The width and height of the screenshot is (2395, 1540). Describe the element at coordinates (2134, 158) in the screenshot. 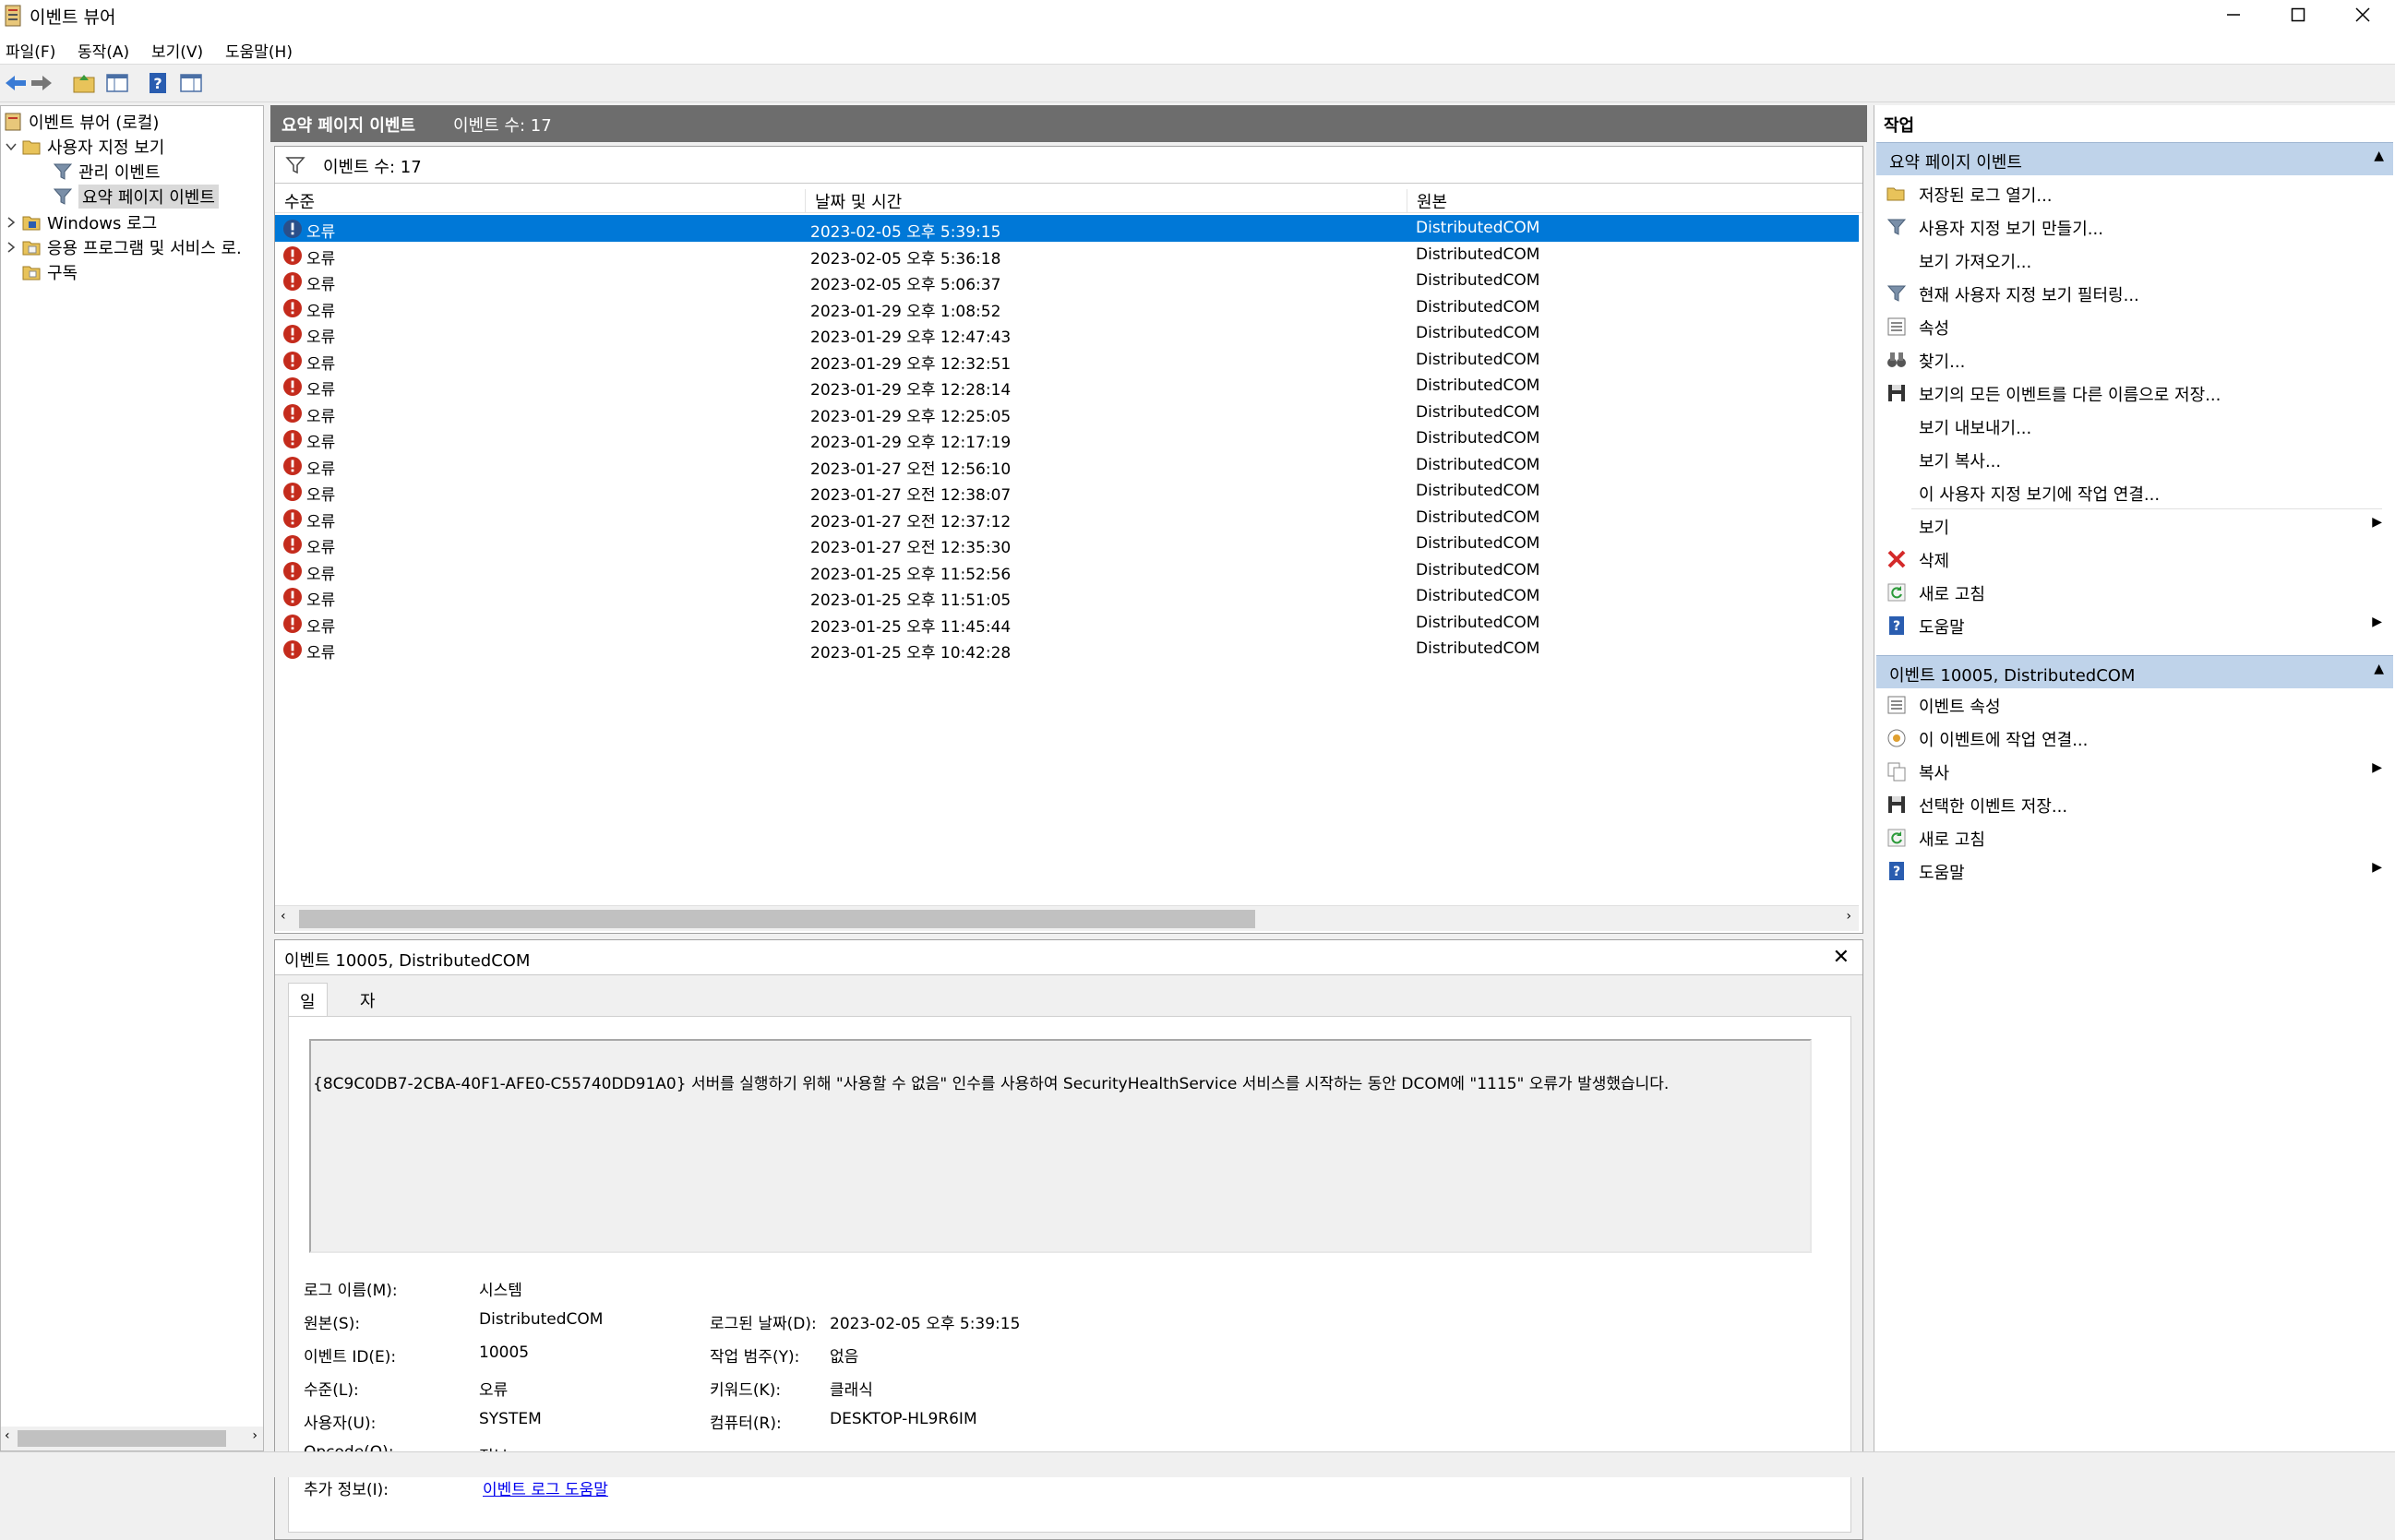

I see `actions-section-summary: 요약 페이지 이벤트 ▲` at that location.